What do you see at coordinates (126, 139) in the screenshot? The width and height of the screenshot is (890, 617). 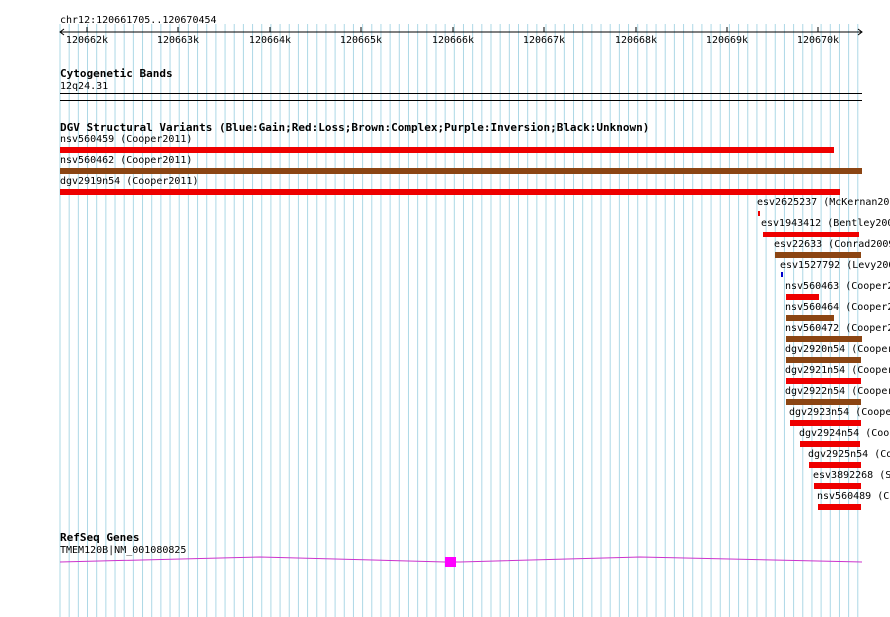 I see `dgv-feature-label: nsv560459 (Cooper2011)` at bounding box center [126, 139].